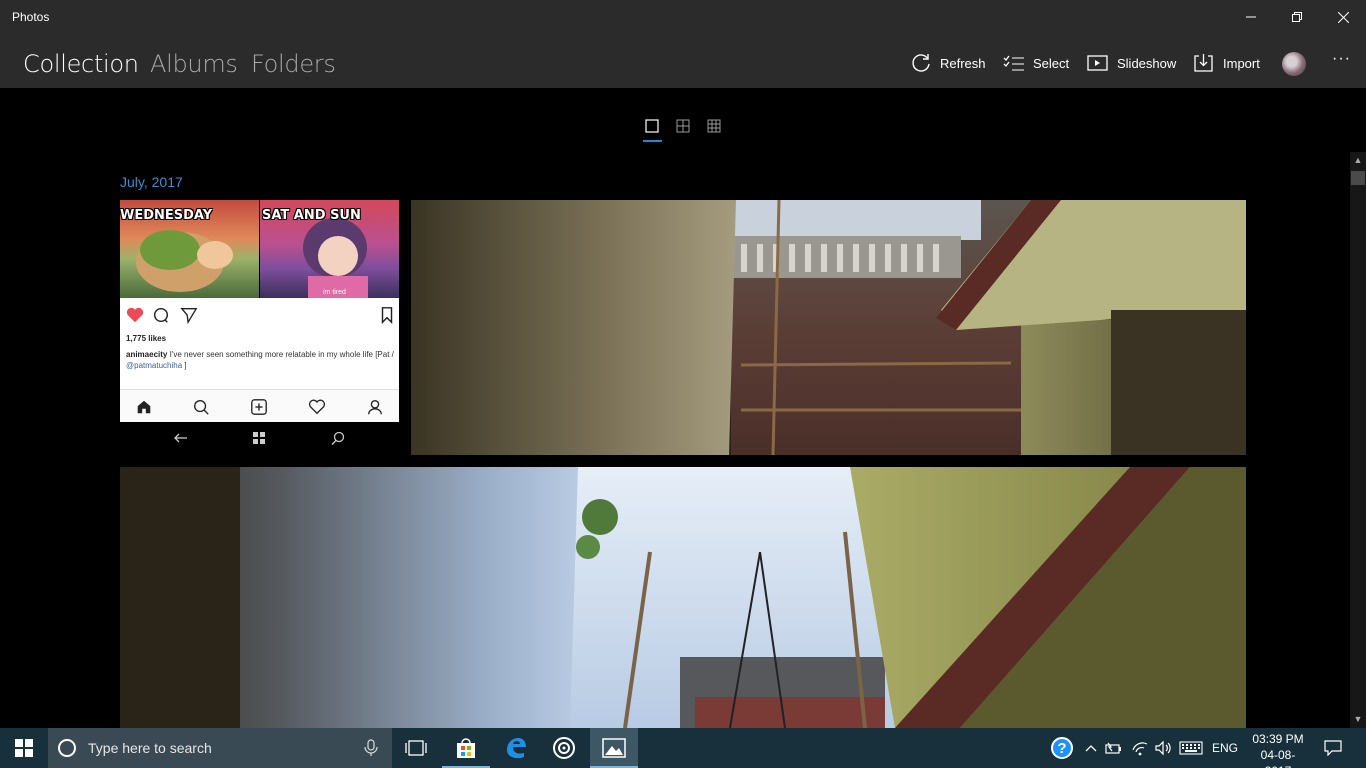  Describe the element at coordinates (31, 17) in the screenshot. I see `app-title: Photos` at that location.